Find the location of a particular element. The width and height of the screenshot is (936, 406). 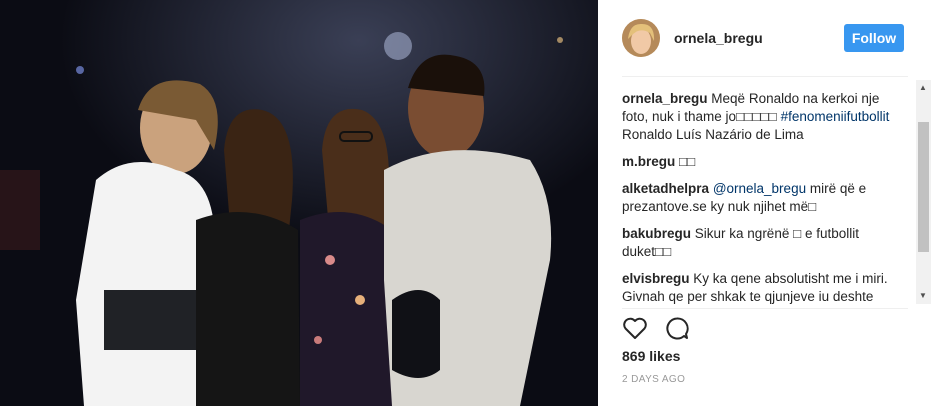

heart-icon is located at coordinates (635, 329).